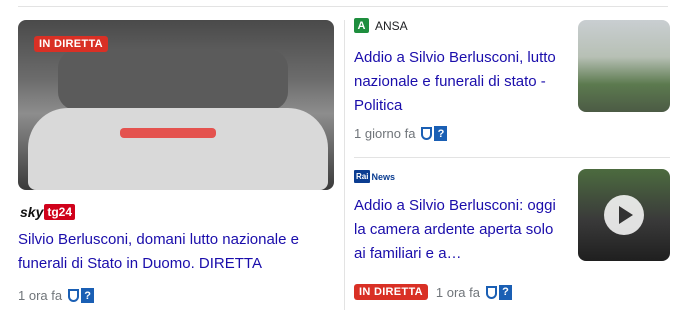 The width and height of the screenshot is (691, 314). I want to click on rai-mark-icon: Rai, so click(362, 176).